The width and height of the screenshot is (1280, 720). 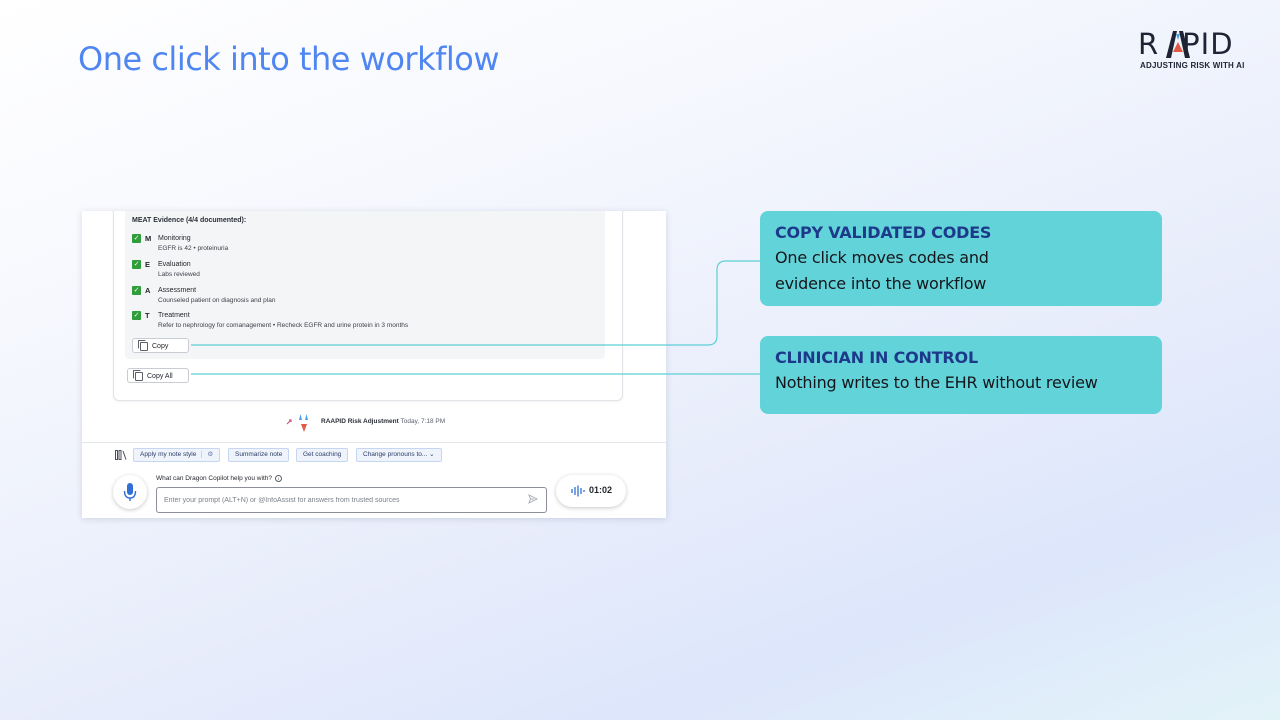 What do you see at coordinates (179, 274) in the screenshot?
I see `meat-item-detail: Labs reviewed` at bounding box center [179, 274].